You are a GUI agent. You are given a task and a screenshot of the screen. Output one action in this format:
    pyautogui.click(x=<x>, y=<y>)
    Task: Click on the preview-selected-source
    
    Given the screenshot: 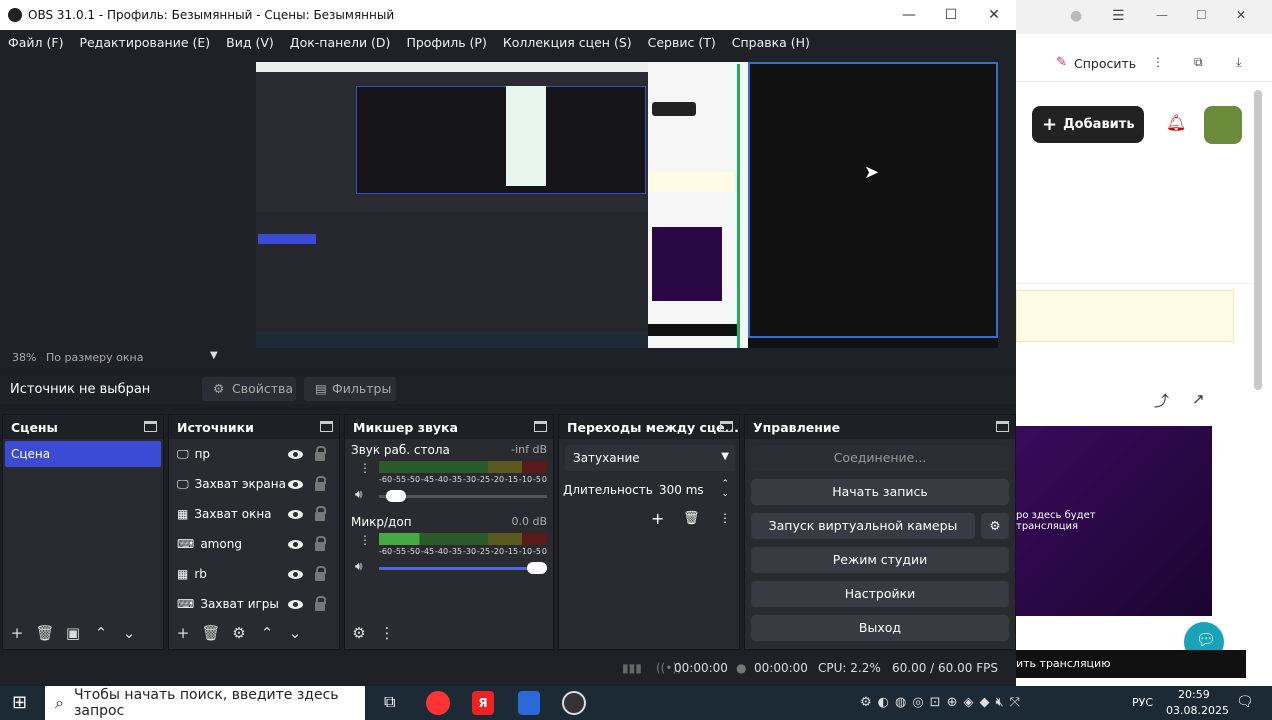 What is the action you would take?
    pyautogui.click(x=873, y=200)
    